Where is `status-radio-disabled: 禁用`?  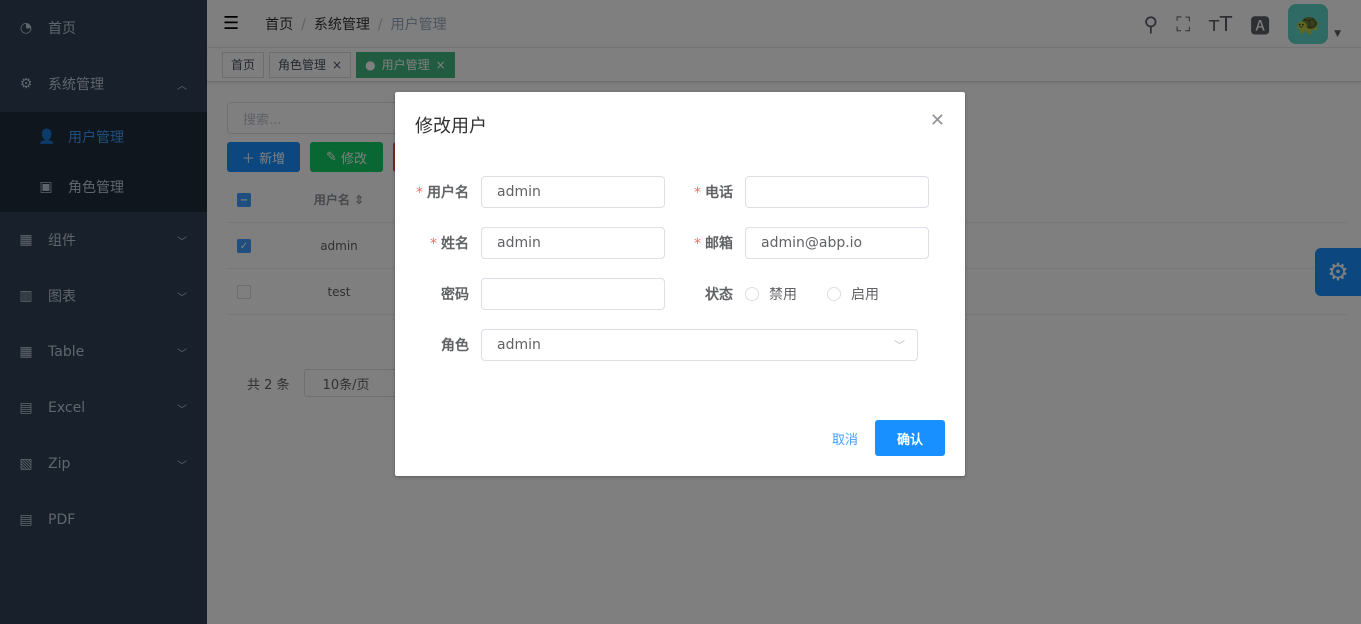
status-radio-disabled: 禁用 is located at coordinates (771, 294).